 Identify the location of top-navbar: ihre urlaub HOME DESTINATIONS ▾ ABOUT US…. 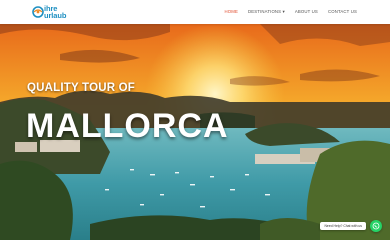
(195, 12).